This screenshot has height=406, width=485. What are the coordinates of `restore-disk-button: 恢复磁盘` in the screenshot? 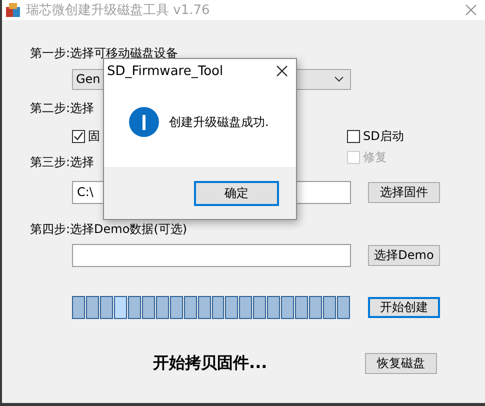 It's located at (401, 363).